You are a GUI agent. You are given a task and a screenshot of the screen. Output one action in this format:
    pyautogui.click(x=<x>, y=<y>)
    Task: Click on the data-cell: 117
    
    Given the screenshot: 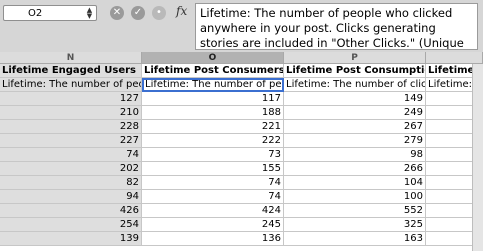 What is the action you would take?
    pyautogui.click(x=213, y=99)
    